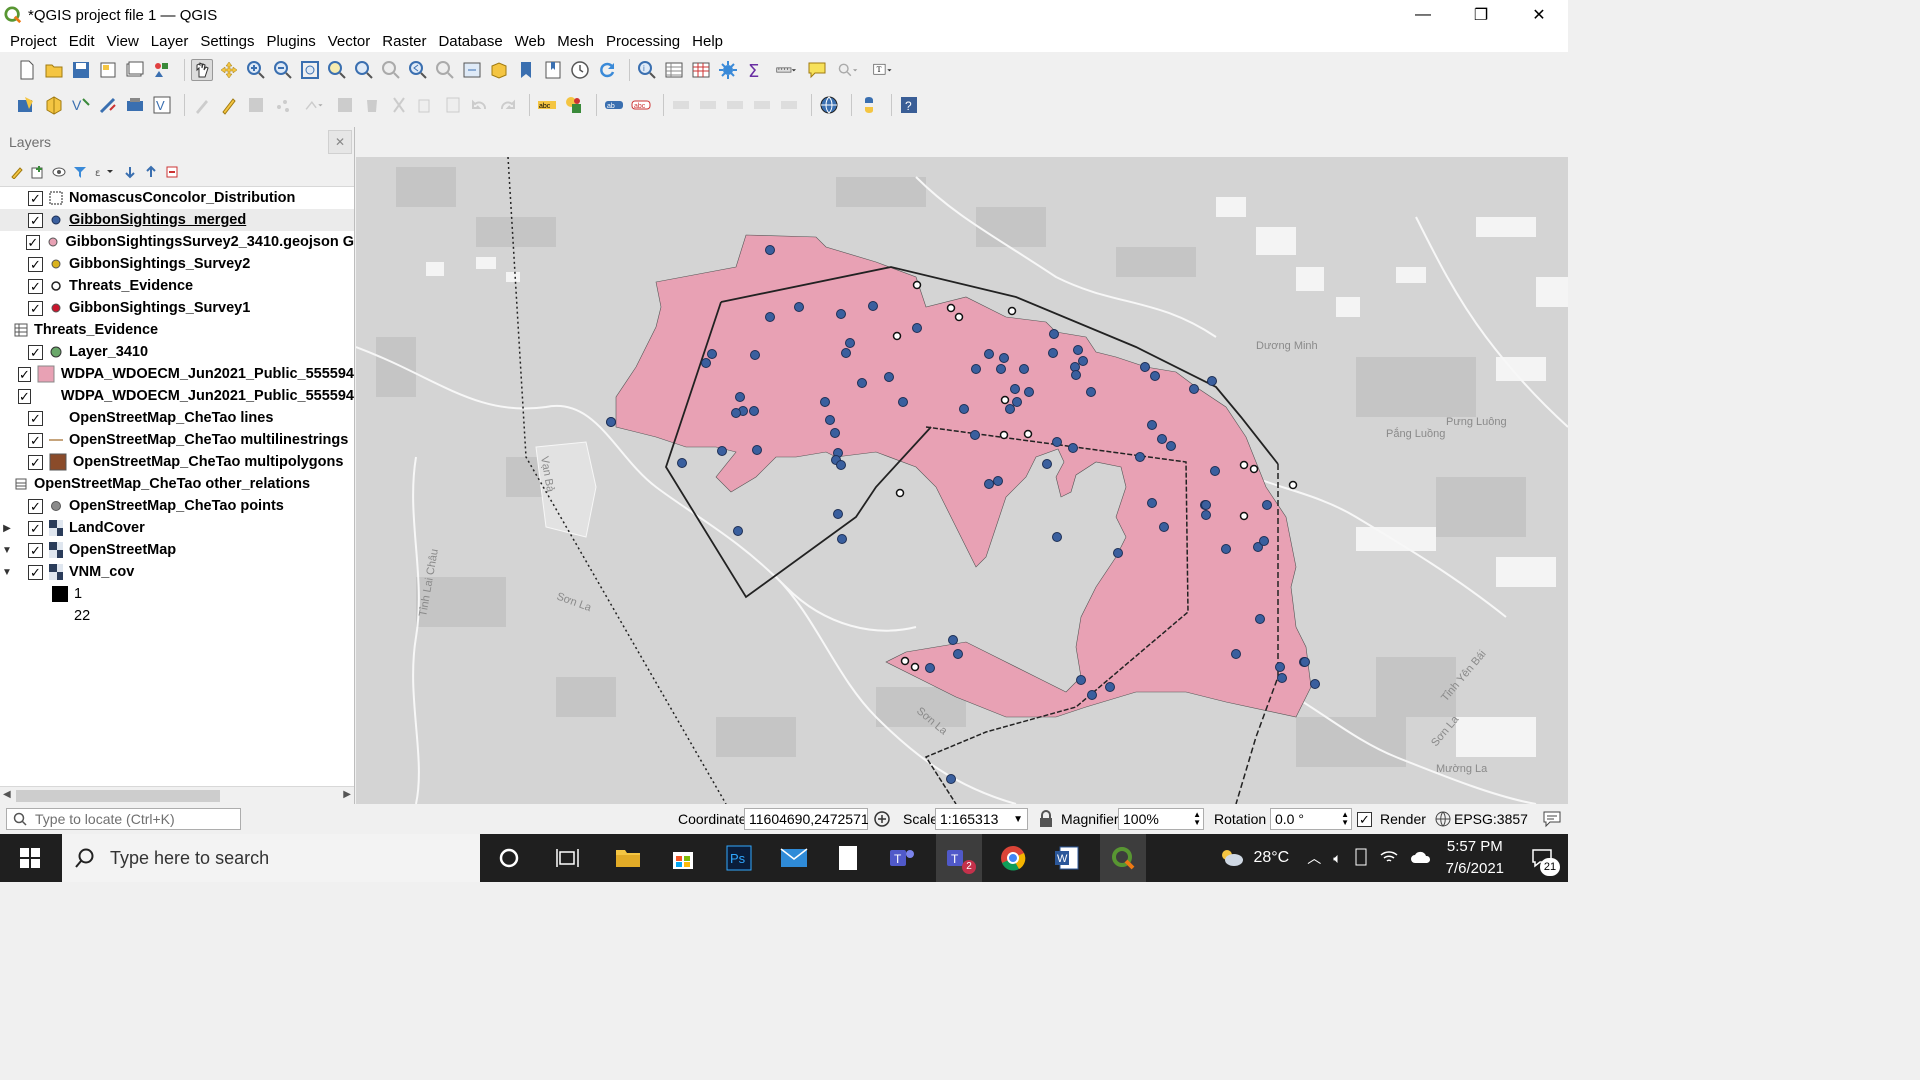 The image size is (1920, 1080). What do you see at coordinates (202, 70) in the screenshot?
I see `pan-map-icon` at bounding box center [202, 70].